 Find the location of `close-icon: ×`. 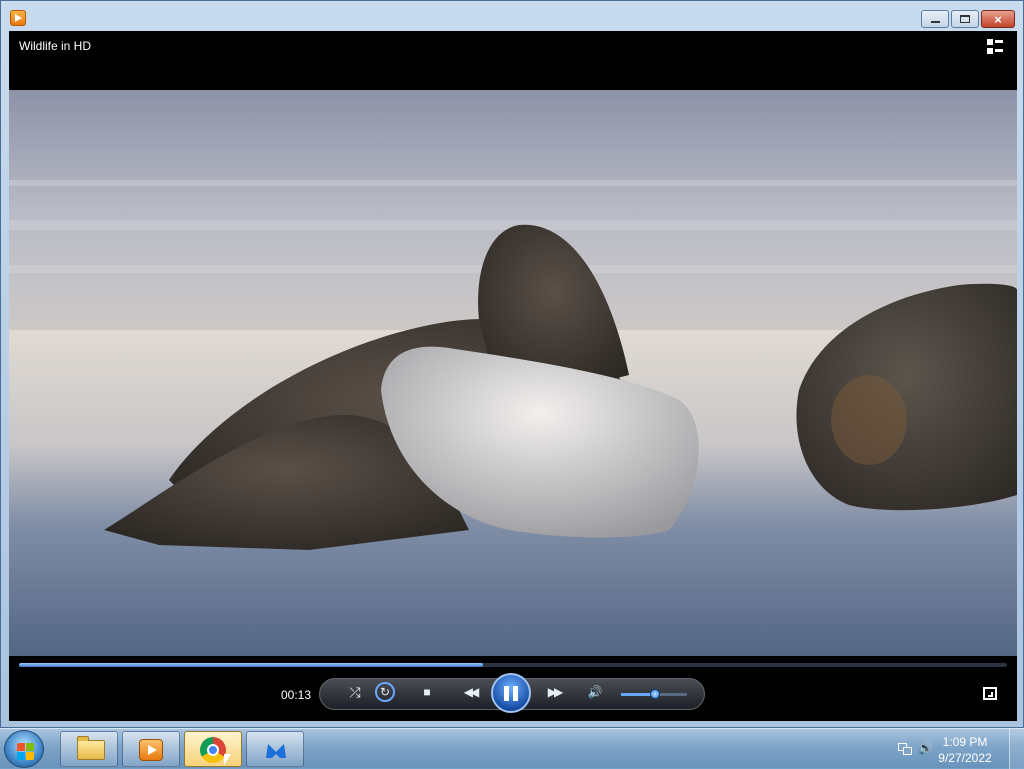

close-icon: × is located at coordinates (998, 19).